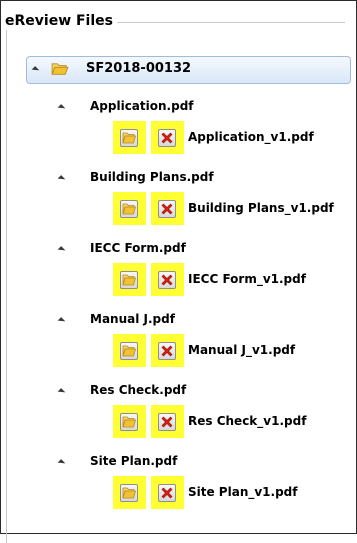  Describe the element at coordinates (152, 177) in the screenshot. I see `document-node-label: Building Plans.pdf` at that location.